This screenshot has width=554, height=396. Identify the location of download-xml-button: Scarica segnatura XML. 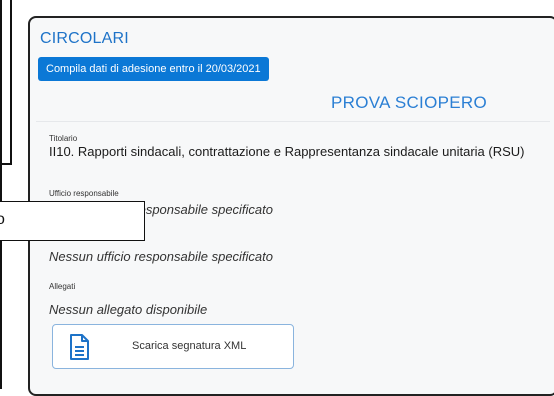
(173, 346).